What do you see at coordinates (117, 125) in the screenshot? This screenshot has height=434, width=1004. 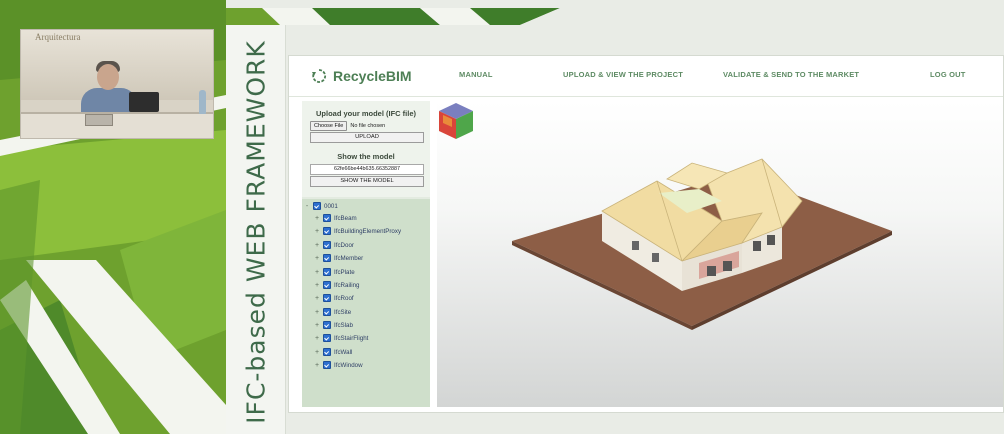 I see `lectern-table` at bounding box center [117, 125].